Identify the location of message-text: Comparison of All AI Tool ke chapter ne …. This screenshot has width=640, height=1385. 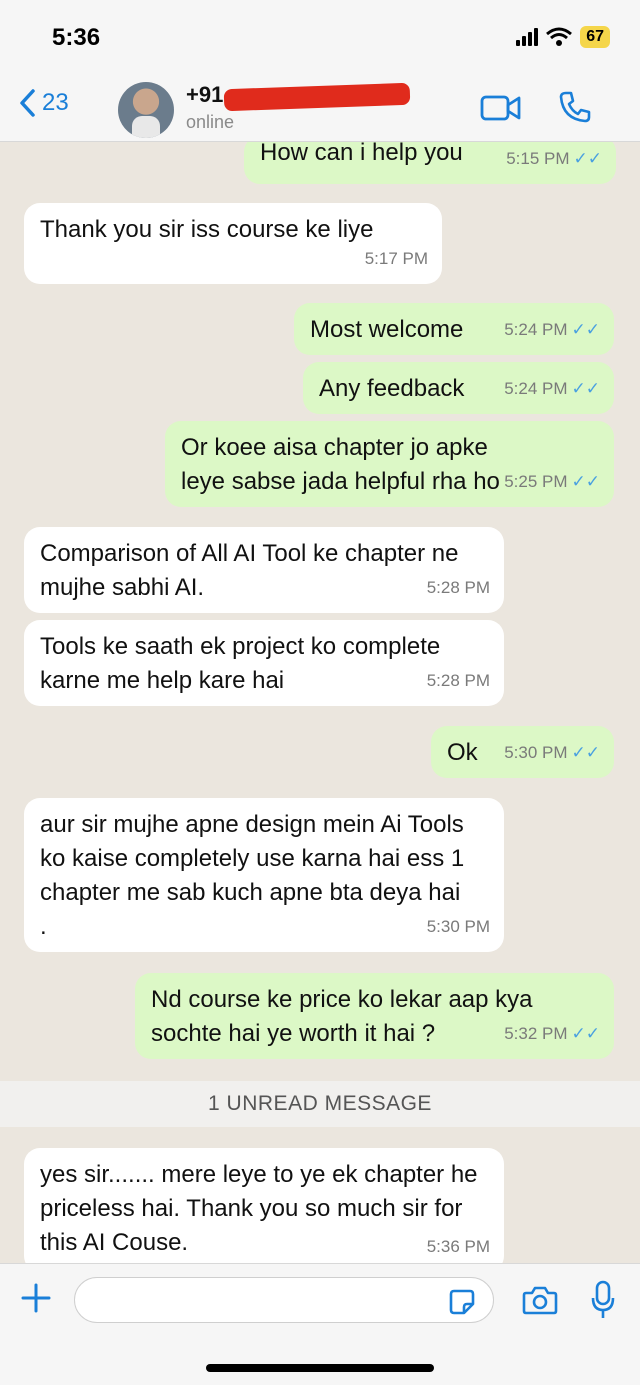
(249, 570).